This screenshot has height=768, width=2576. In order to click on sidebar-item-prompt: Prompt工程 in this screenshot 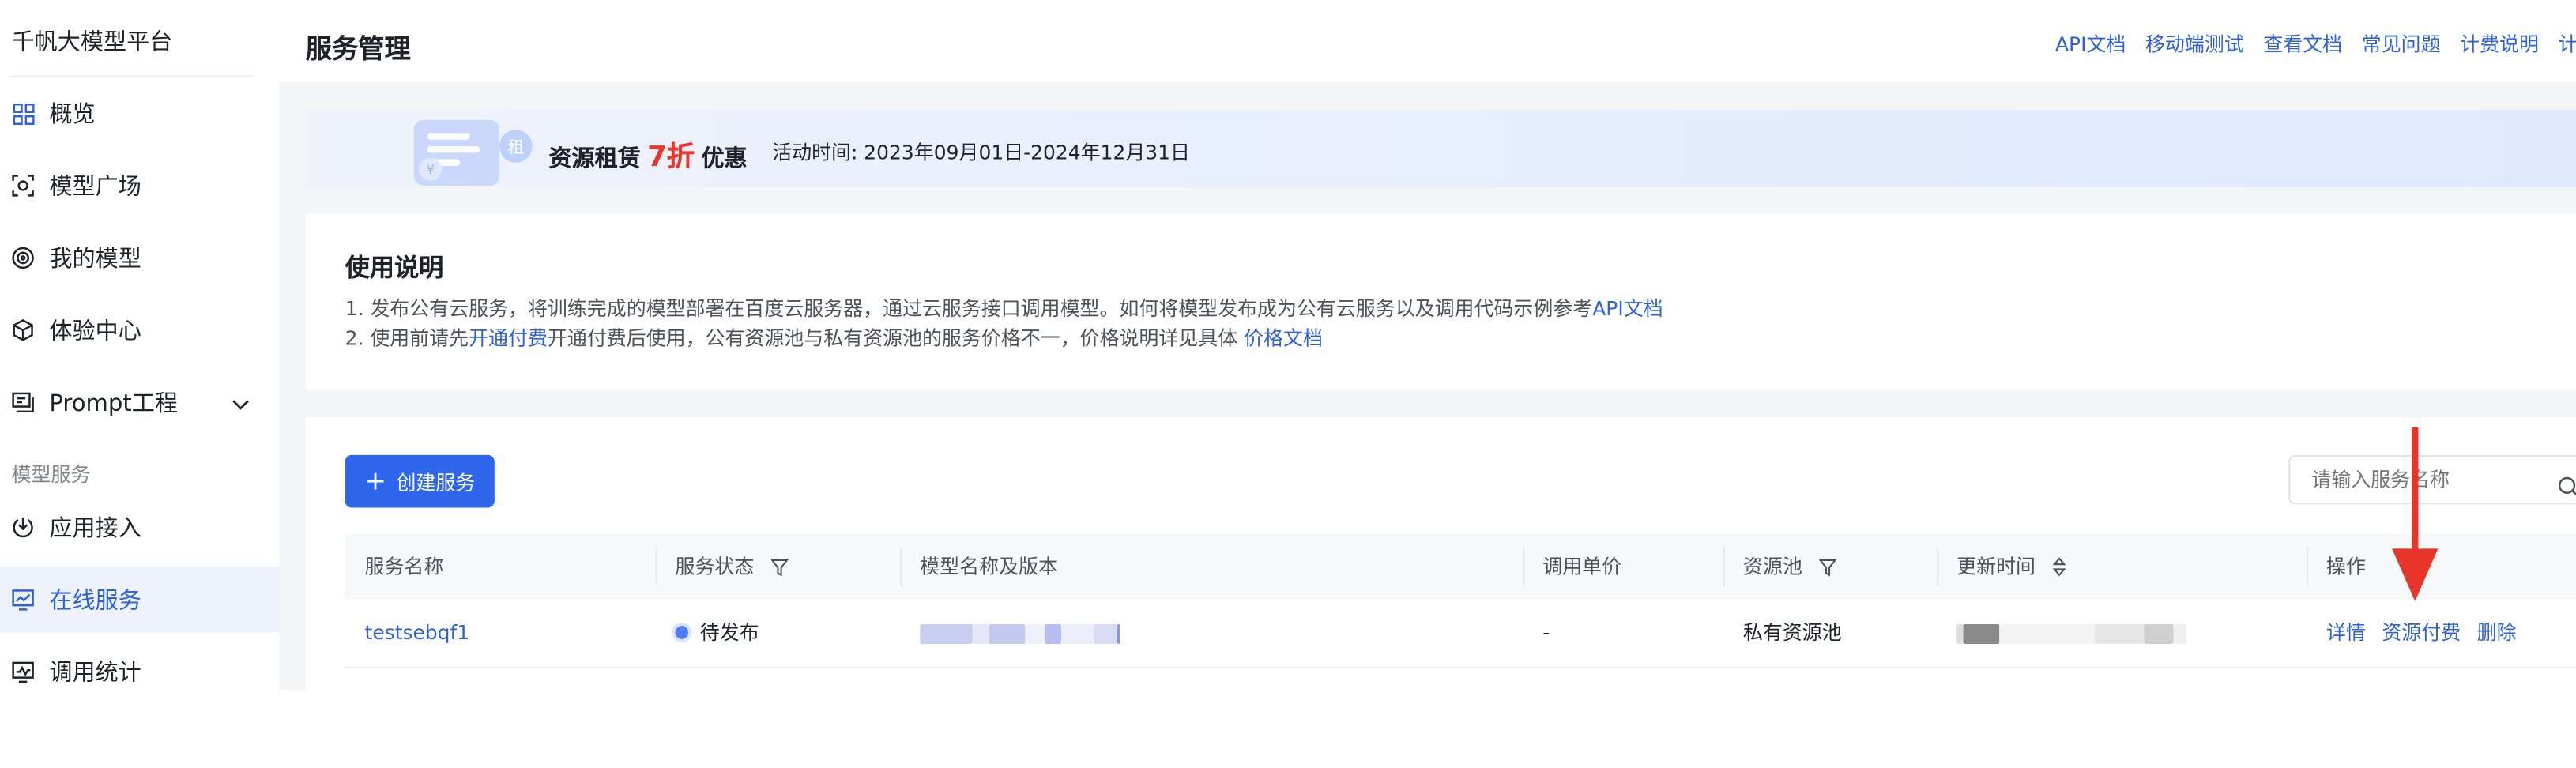, I will do `click(139, 402)`.